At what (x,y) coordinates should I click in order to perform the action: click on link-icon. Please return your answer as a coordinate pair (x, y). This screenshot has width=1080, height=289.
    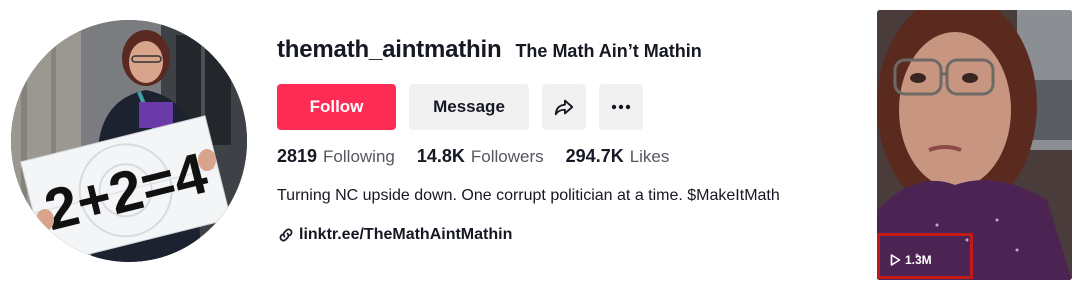
    Looking at the image, I should click on (286, 235).